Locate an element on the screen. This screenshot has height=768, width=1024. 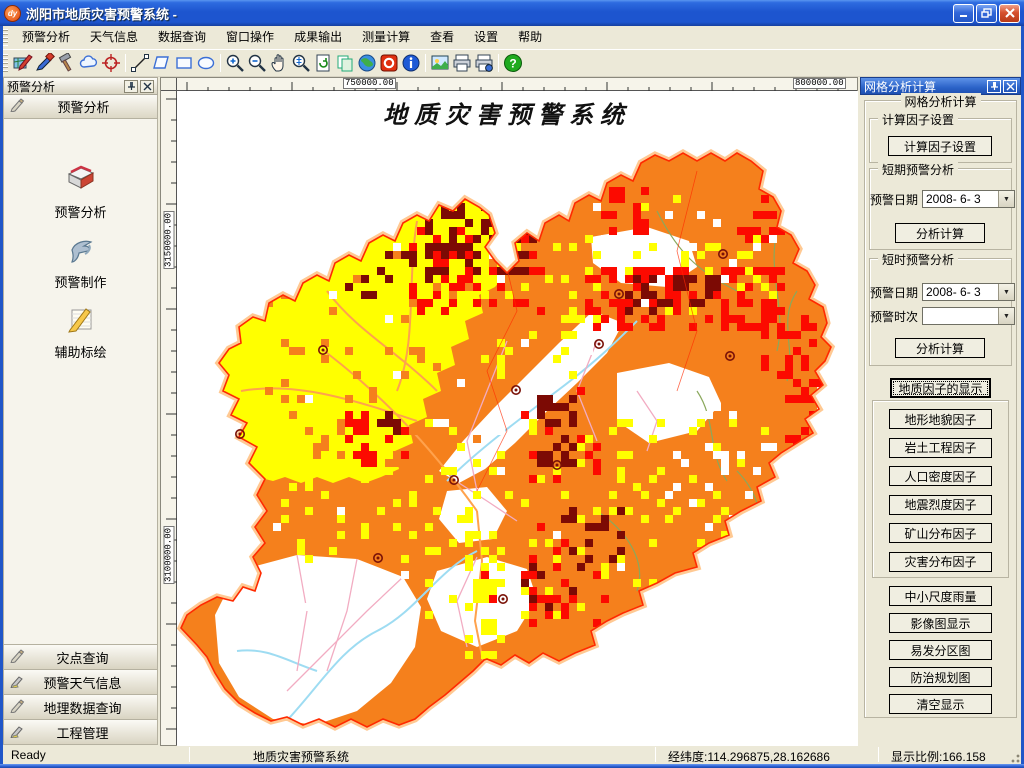
short-term-date-label: 预警日期 is located at coordinates (894, 199).